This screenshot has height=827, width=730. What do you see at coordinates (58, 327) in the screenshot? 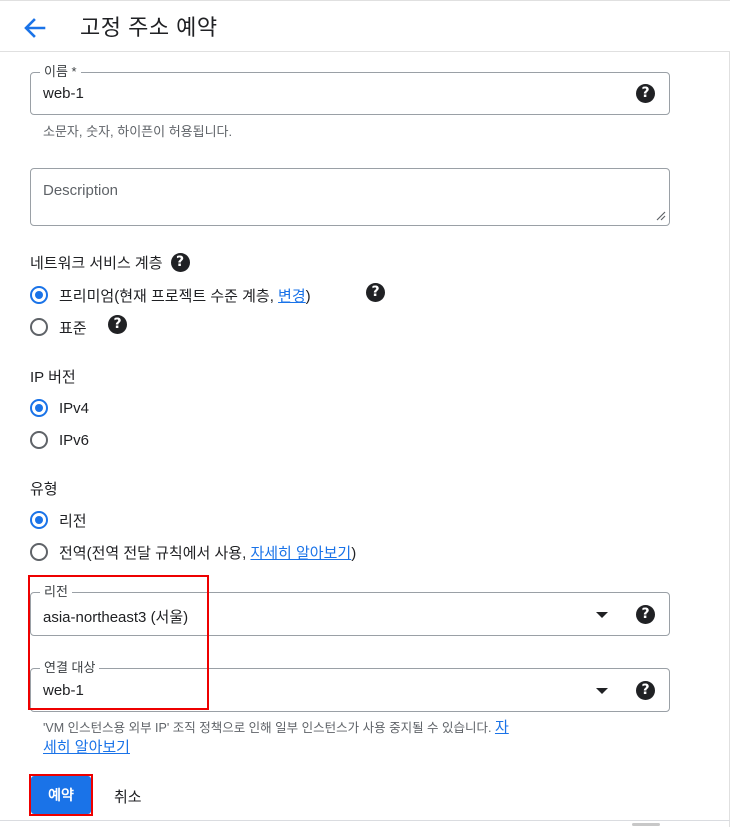
I see `radio-standard: 표준` at bounding box center [58, 327].